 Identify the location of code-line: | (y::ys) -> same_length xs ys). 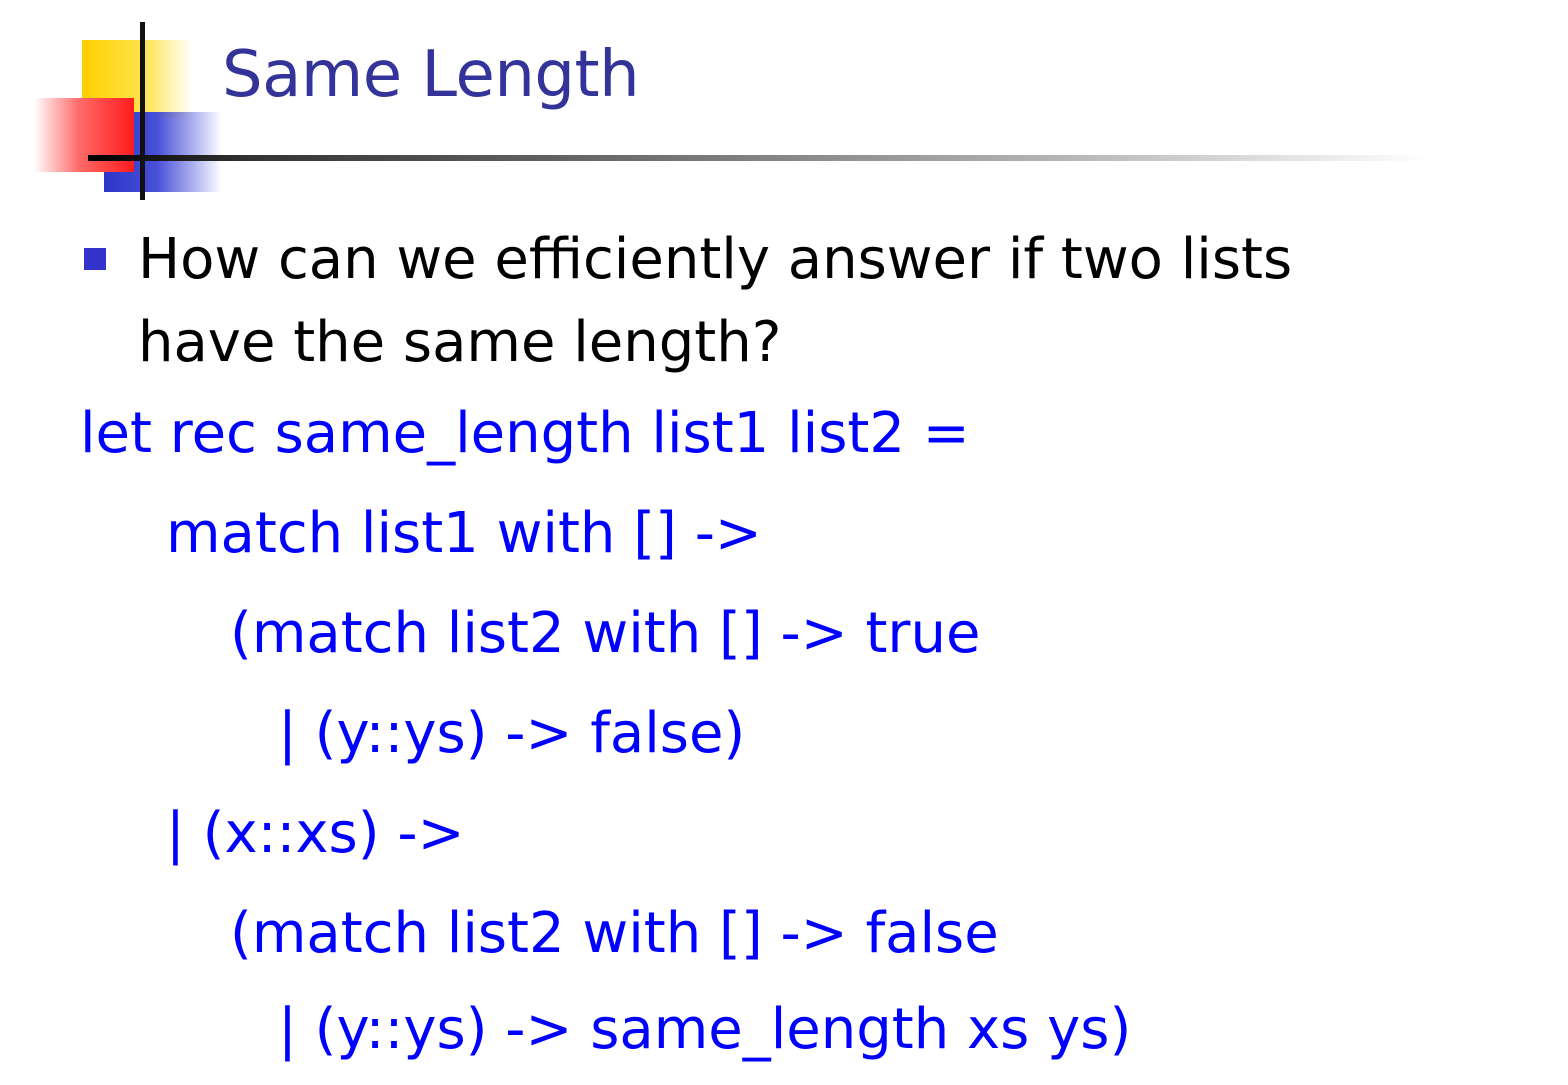
(705, 1029).